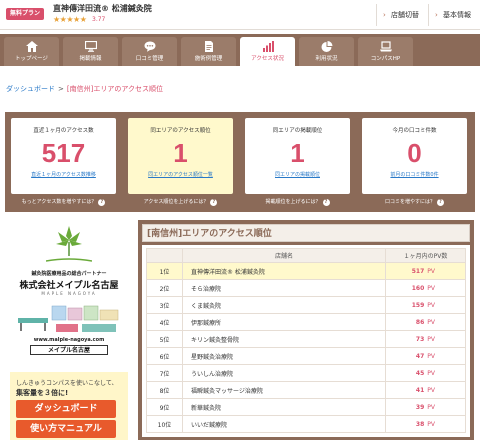 This screenshot has width=480, height=440. Describe the element at coordinates (414, 174) in the screenshot. I see `stat-link: 前月の口コミ件数0件` at that location.